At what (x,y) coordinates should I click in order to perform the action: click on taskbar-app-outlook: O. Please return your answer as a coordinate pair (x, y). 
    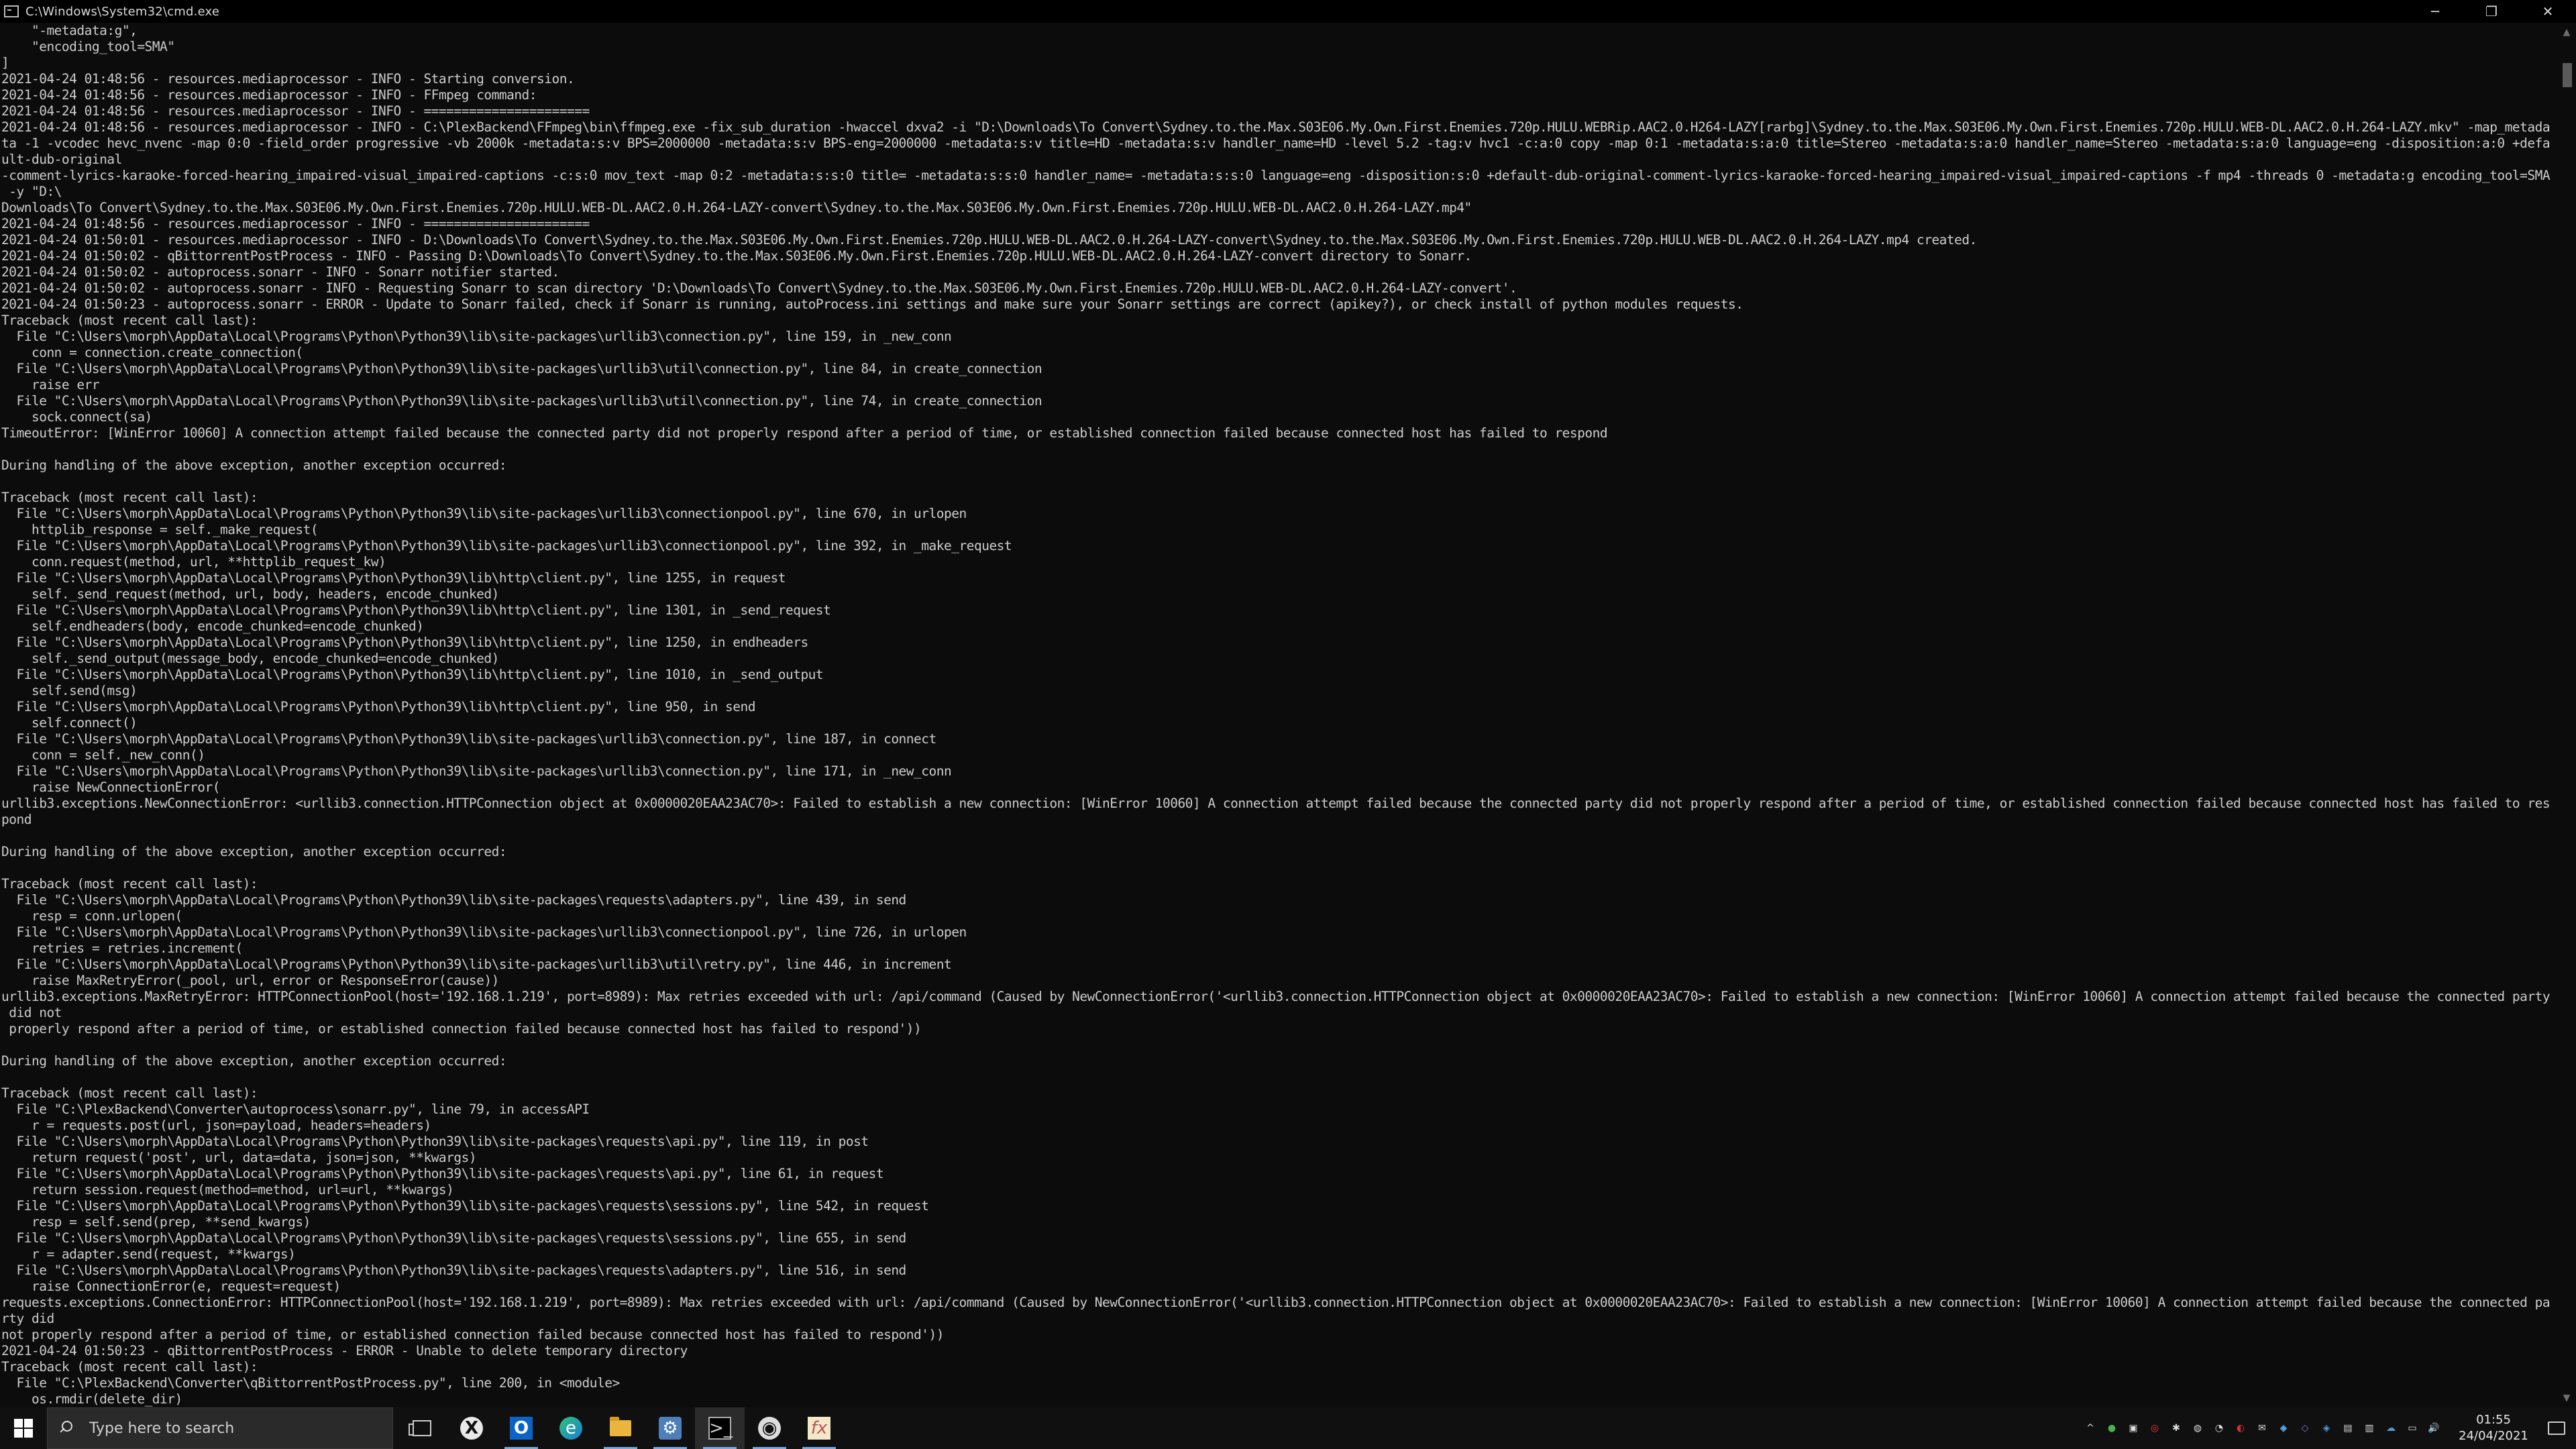
    Looking at the image, I should click on (521, 1428).